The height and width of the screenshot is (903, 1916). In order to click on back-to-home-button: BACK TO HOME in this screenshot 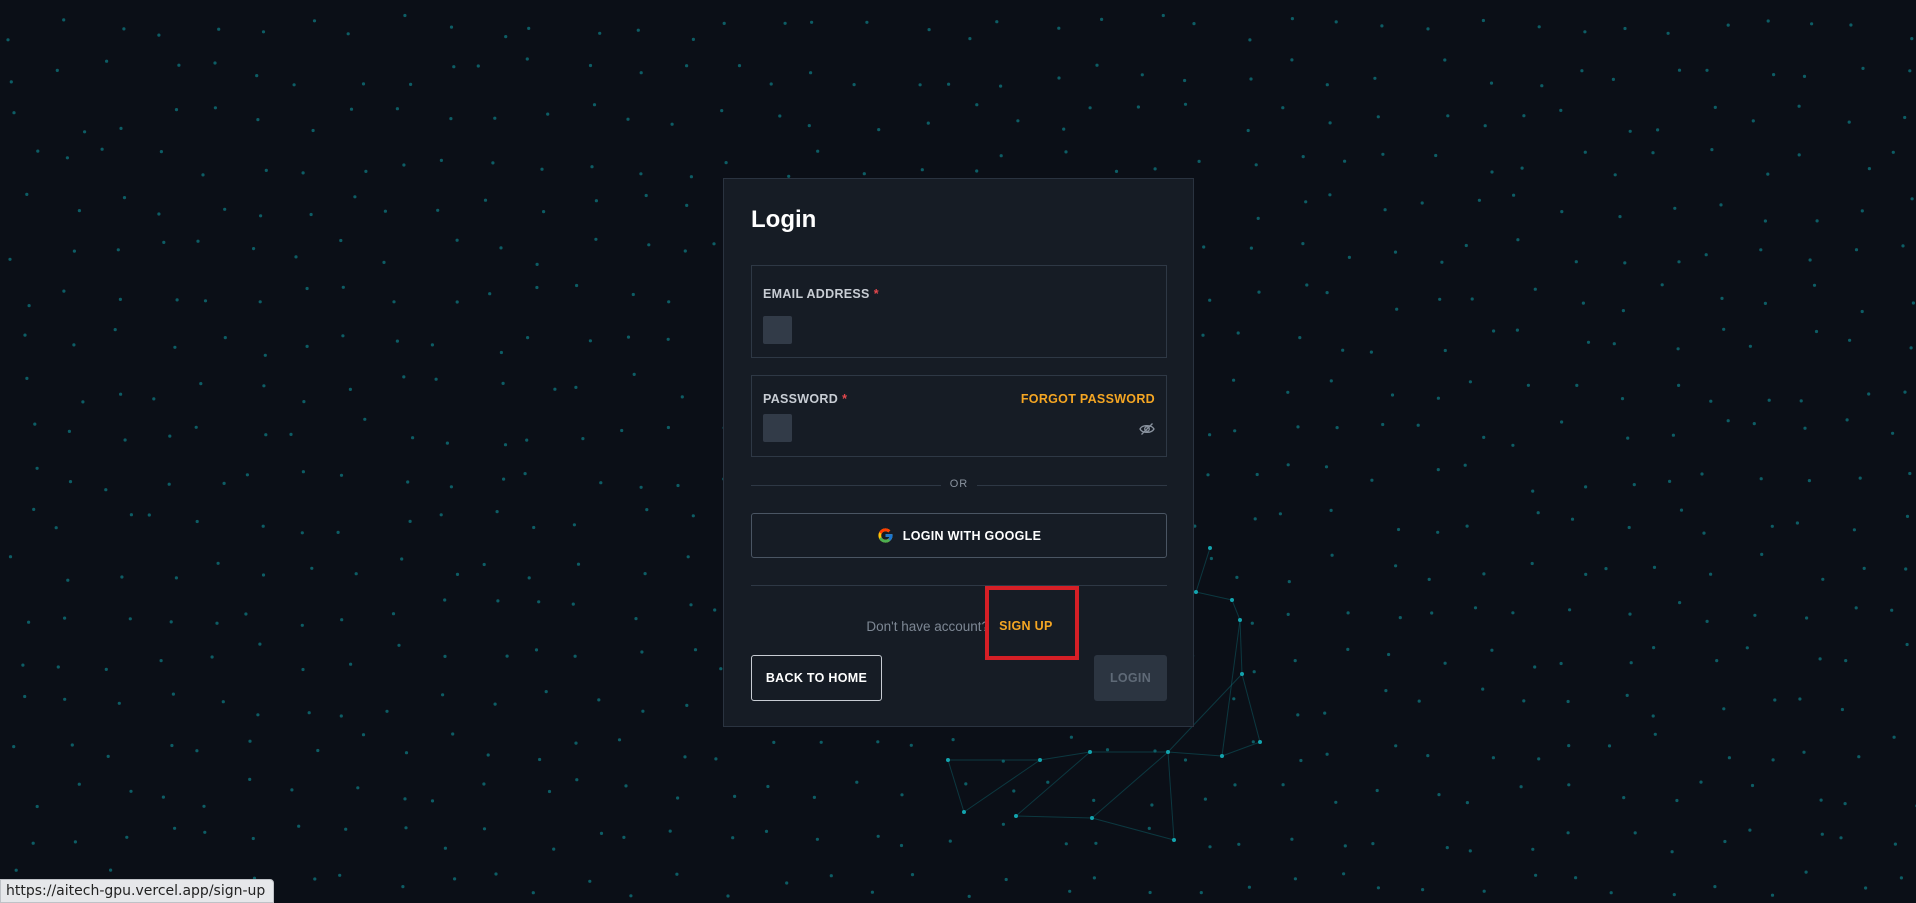, I will do `click(816, 678)`.